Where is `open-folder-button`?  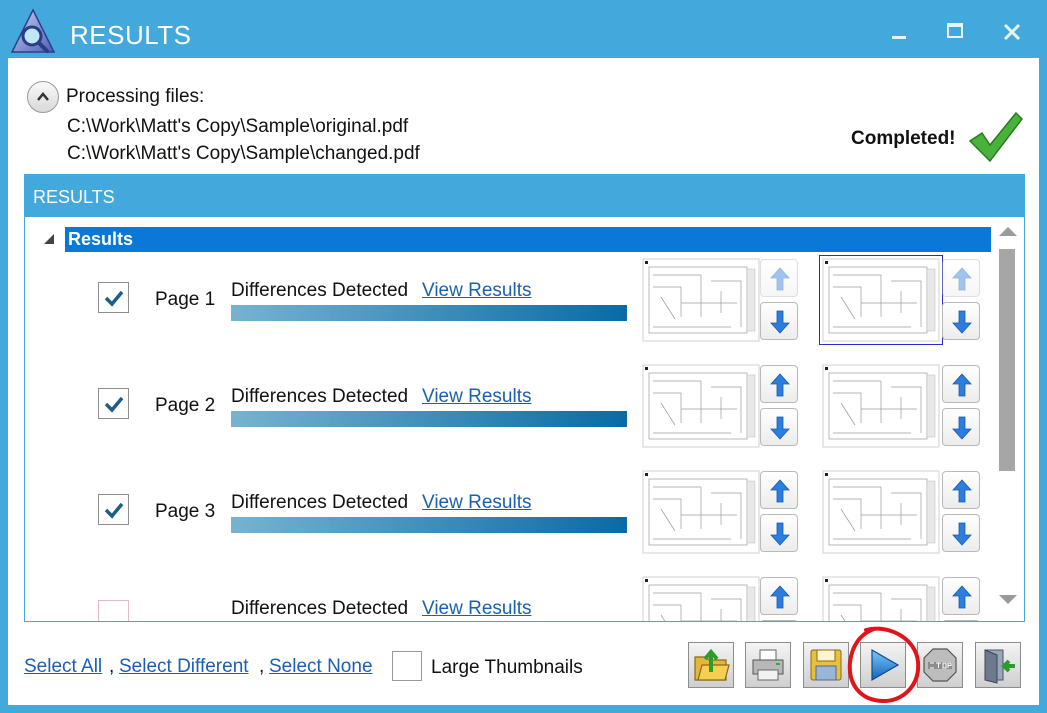
open-folder-button is located at coordinates (711, 665).